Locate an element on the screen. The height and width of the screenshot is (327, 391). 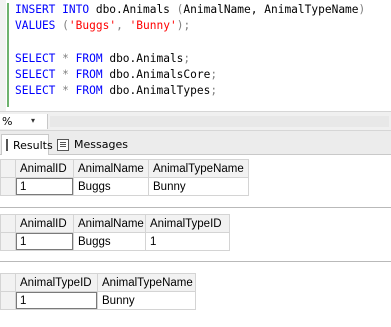
code-line-5: SELECT * FROM dbo.AnimalsCore; is located at coordinates (116, 74).